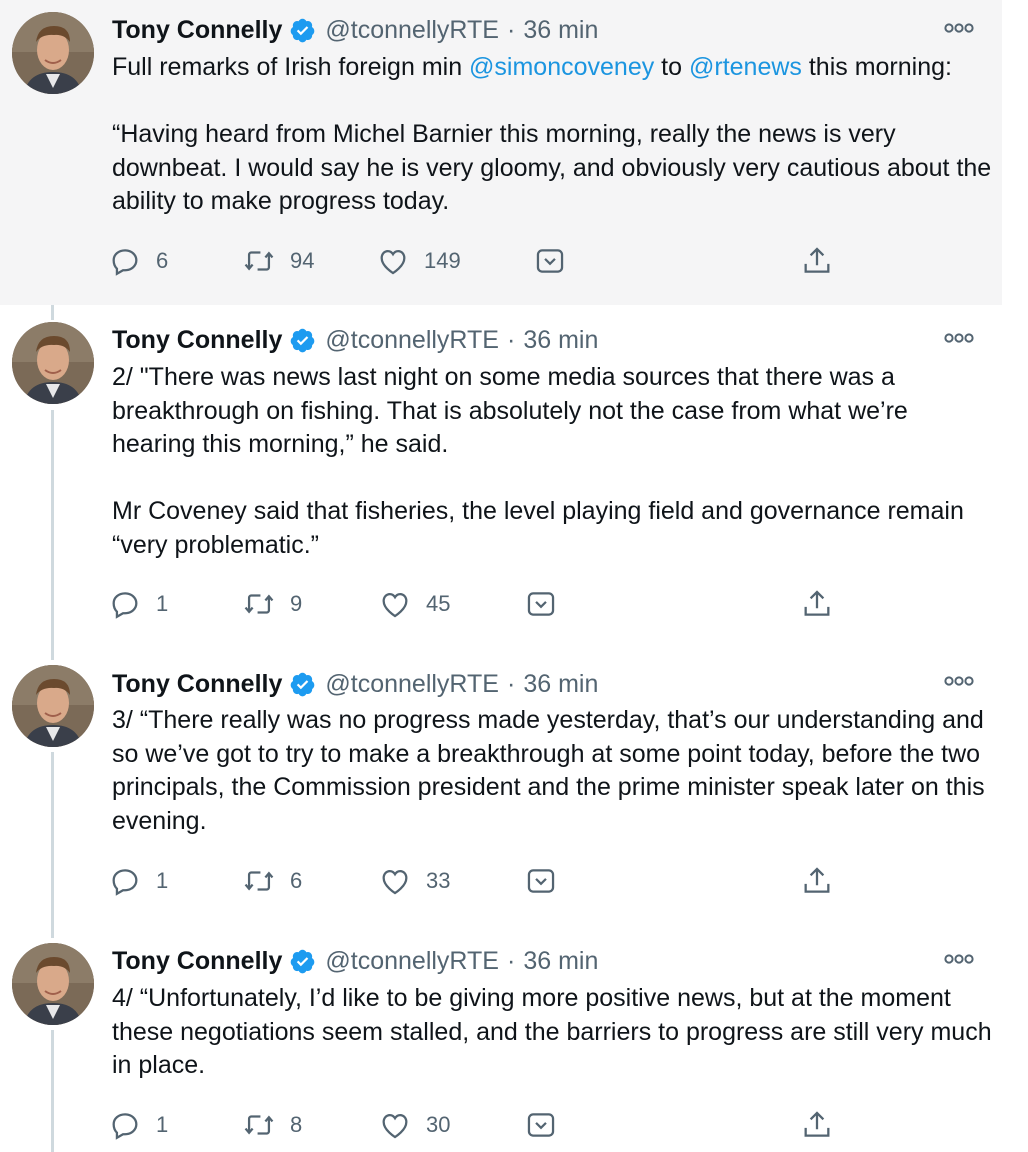 The height and width of the screenshot is (1152, 1028). Describe the element at coordinates (272, 1125) in the screenshot. I see `retweet-button: 8` at that location.